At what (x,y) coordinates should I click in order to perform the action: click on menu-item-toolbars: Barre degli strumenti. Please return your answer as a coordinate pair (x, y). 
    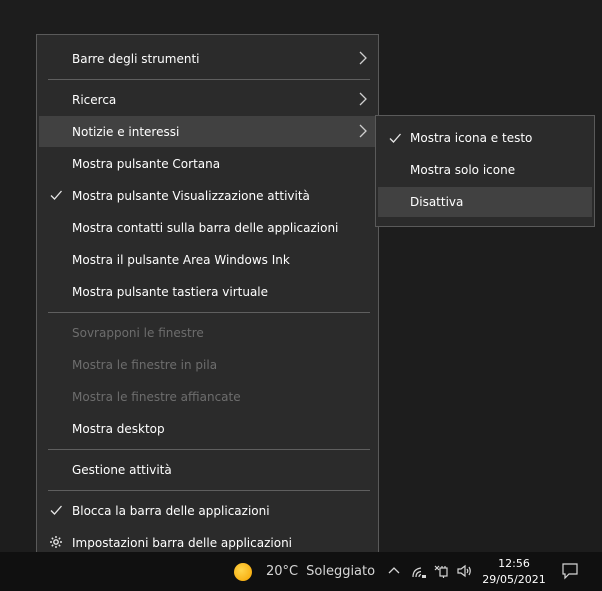
    Looking at the image, I should click on (207, 58).